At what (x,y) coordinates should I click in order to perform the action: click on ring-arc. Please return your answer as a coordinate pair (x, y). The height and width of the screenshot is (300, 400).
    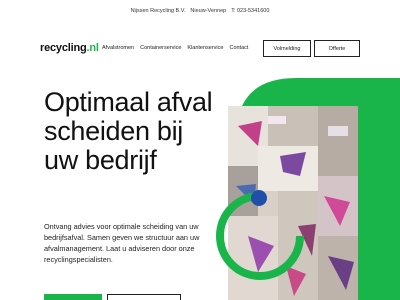
    Looking at the image, I should click on (260, 236).